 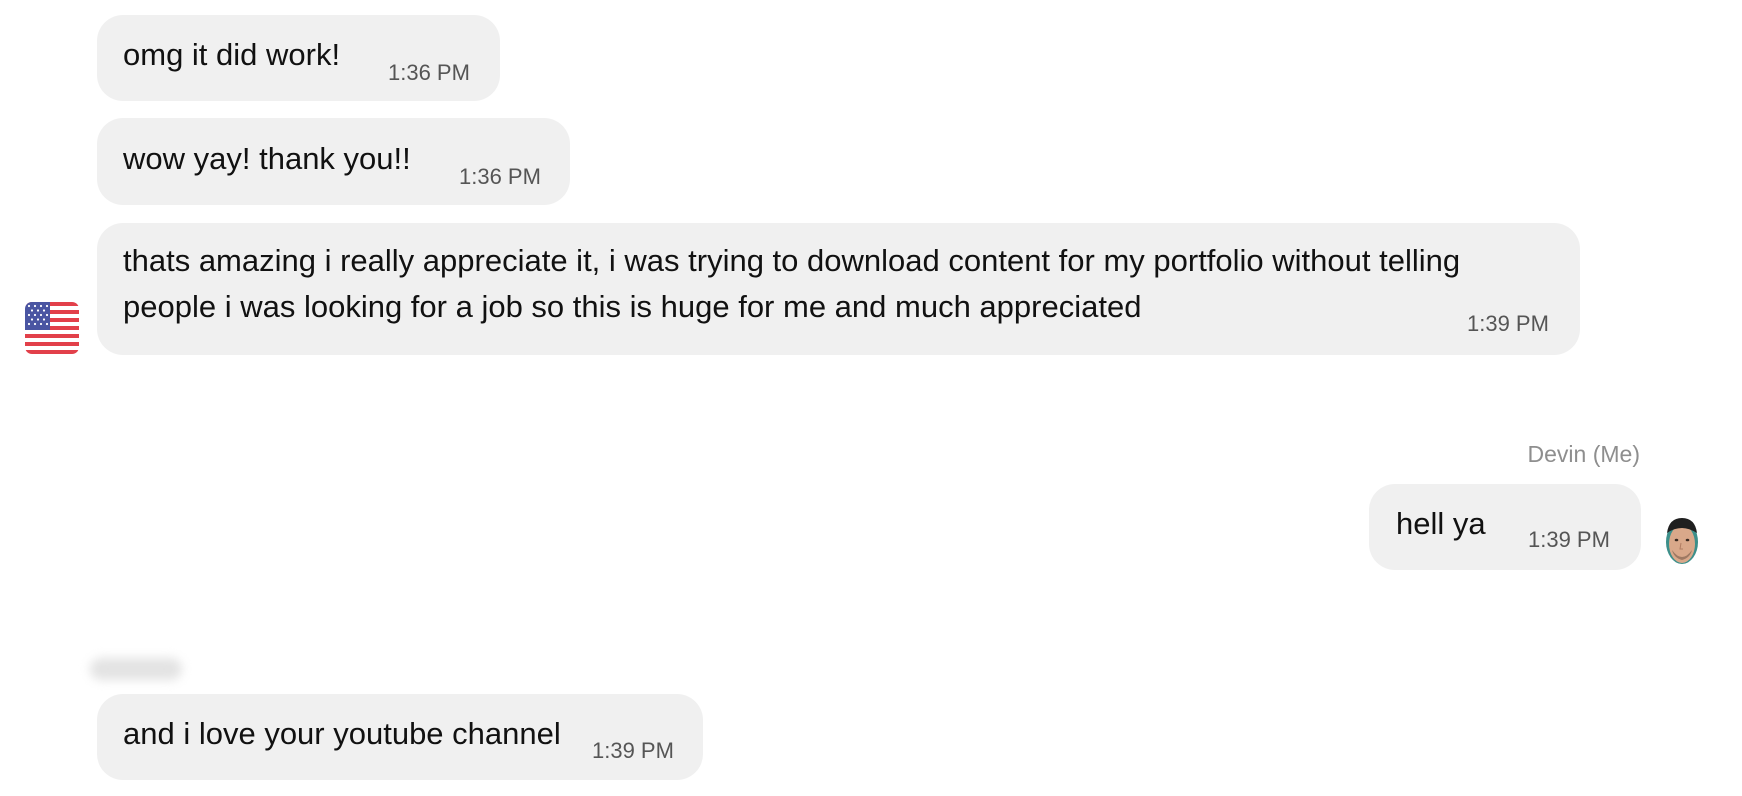 I want to click on us-flag-icon, so click(x=52, y=328).